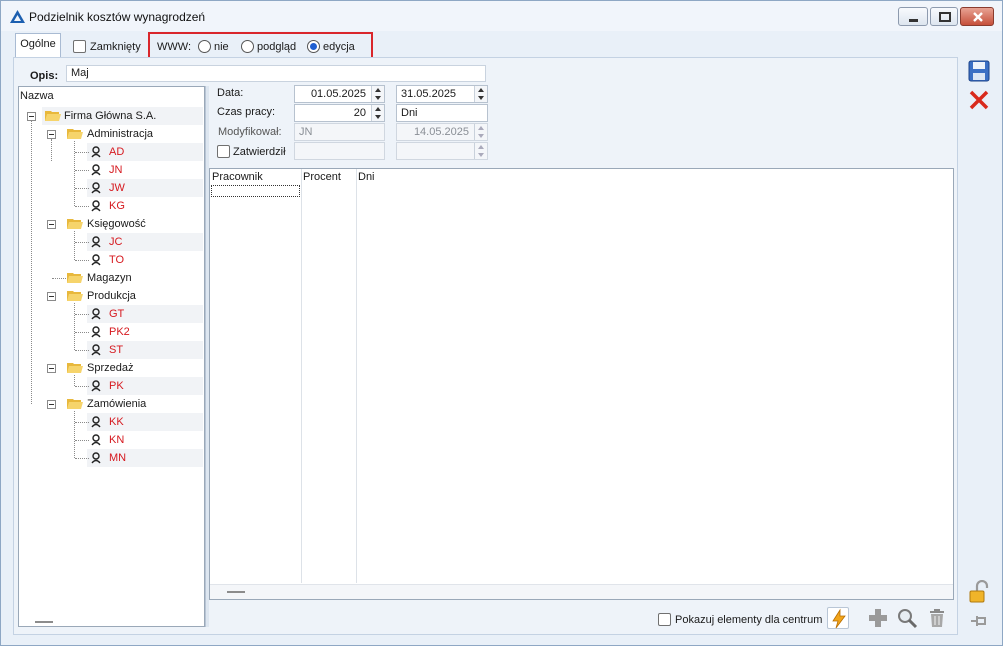  Describe the element at coordinates (339, 113) in the screenshot. I see `czas-pracy-input: 20` at that location.